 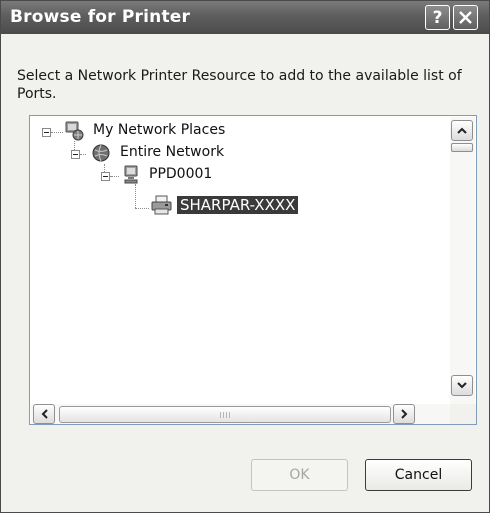 I want to click on title-bar: Browse for Printer ?, so click(x=245, y=17).